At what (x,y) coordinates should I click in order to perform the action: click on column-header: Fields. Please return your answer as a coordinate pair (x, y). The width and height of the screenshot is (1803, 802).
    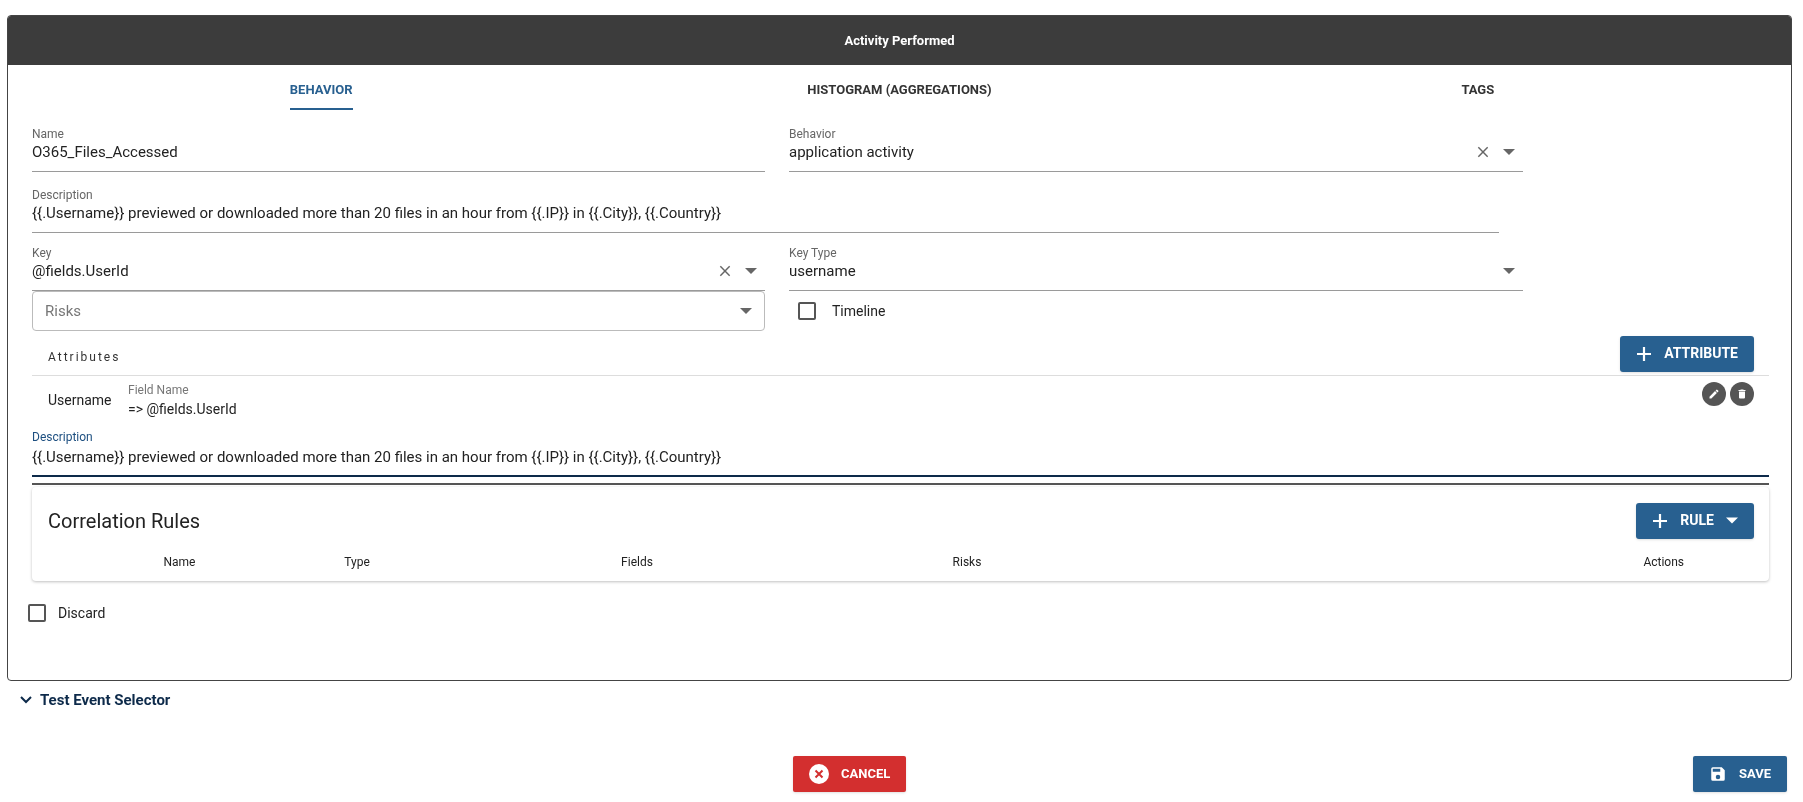
    Looking at the image, I should click on (637, 561).